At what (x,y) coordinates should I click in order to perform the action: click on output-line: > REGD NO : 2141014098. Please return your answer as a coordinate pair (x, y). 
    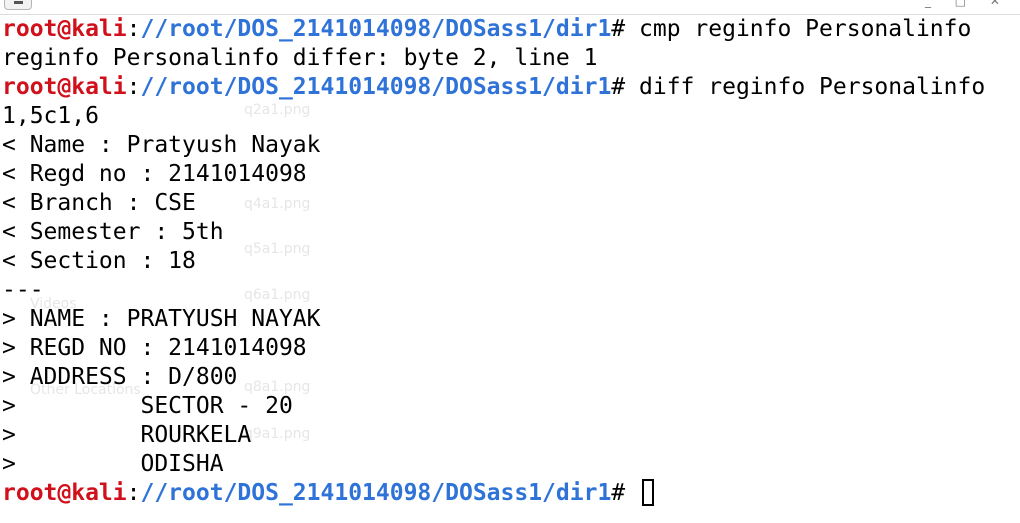
    Looking at the image, I should click on (154, 348).